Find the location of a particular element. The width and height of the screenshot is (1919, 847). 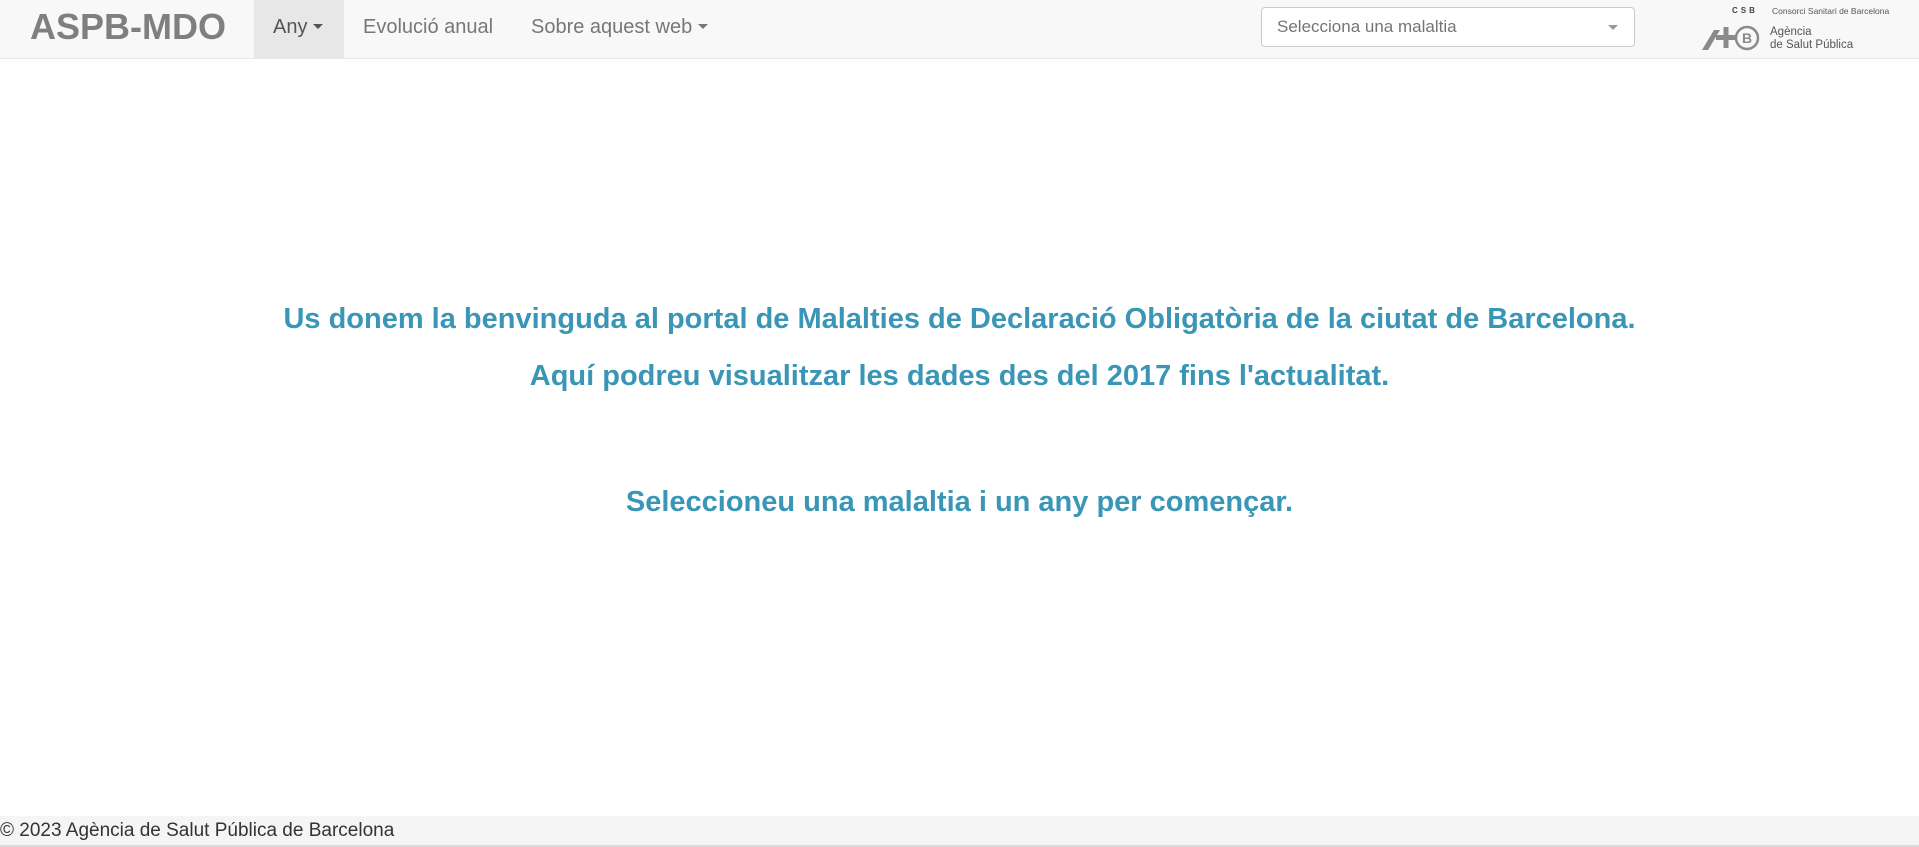

disease-select-placeholder: Selecciona una malaltia is located at coordinates (1367, 26).